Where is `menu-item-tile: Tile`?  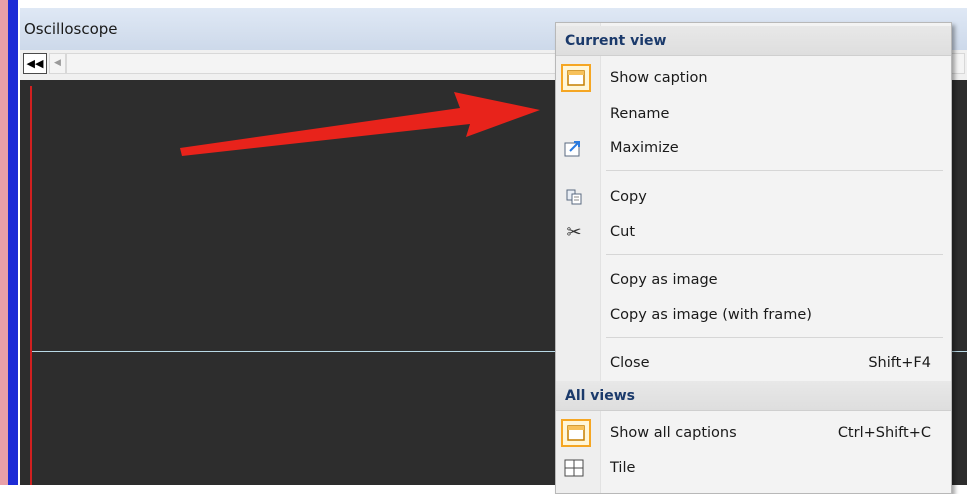
menu-item-tile: Tile is located at coordinates (753, 468).